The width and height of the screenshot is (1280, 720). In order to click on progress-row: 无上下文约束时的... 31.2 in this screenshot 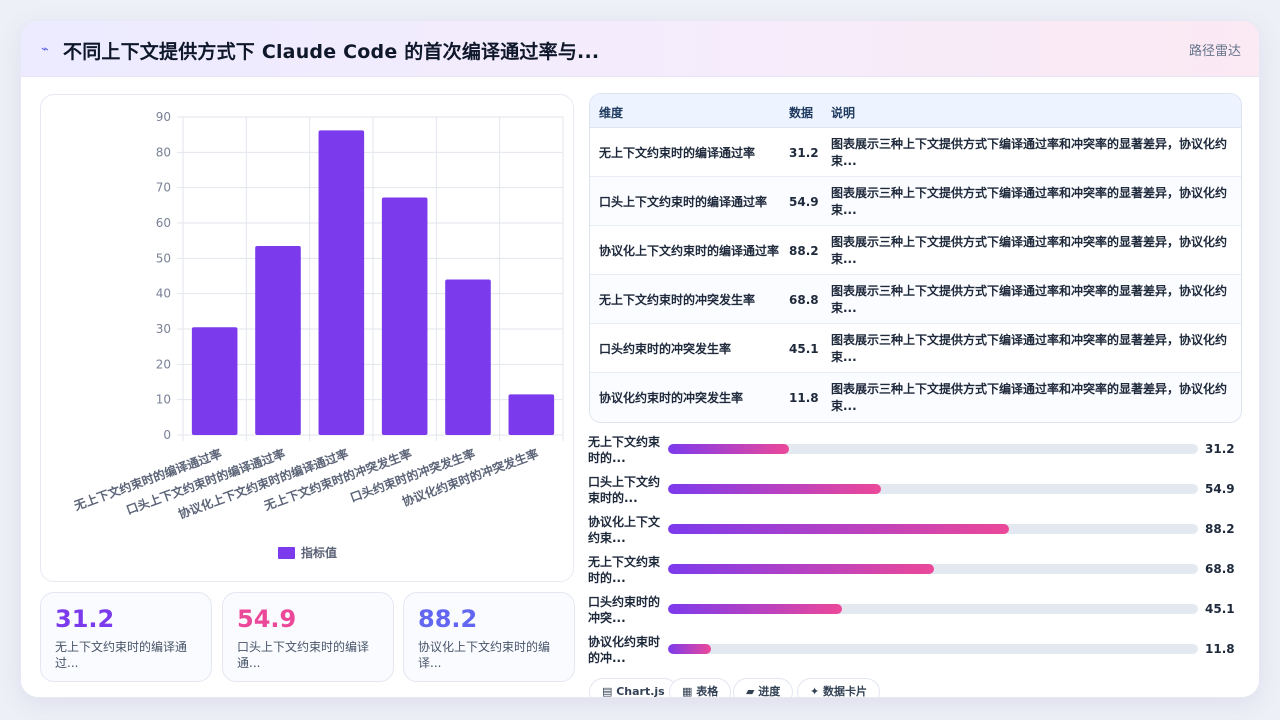, I will do `click(918, 450)`.